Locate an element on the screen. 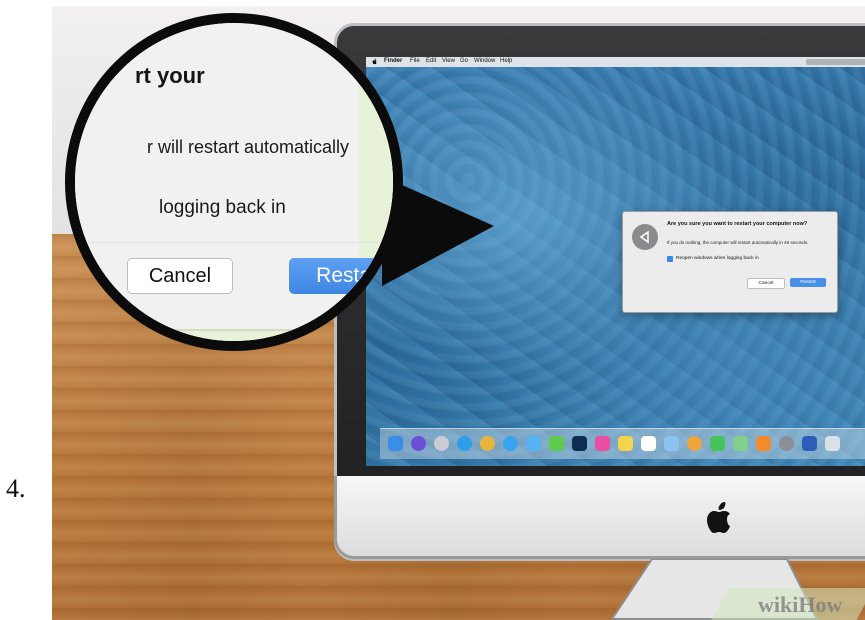 The image size is (865, 620). maps-icon is located at coordinates (740, 443).